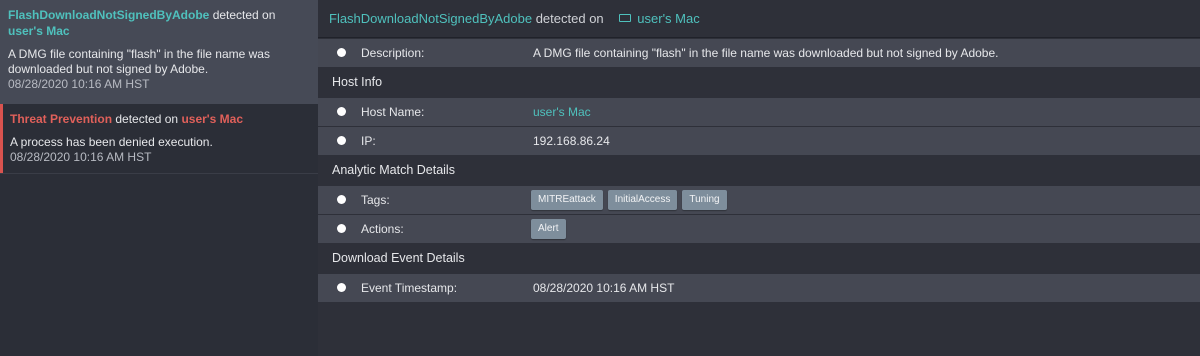 The width and height of the screenshot is (1200, 356). What do you see at coordinates (642, 200) in the screenshot?
I see `tag-chip: InitialAccess` at bounding box center [642, 200].